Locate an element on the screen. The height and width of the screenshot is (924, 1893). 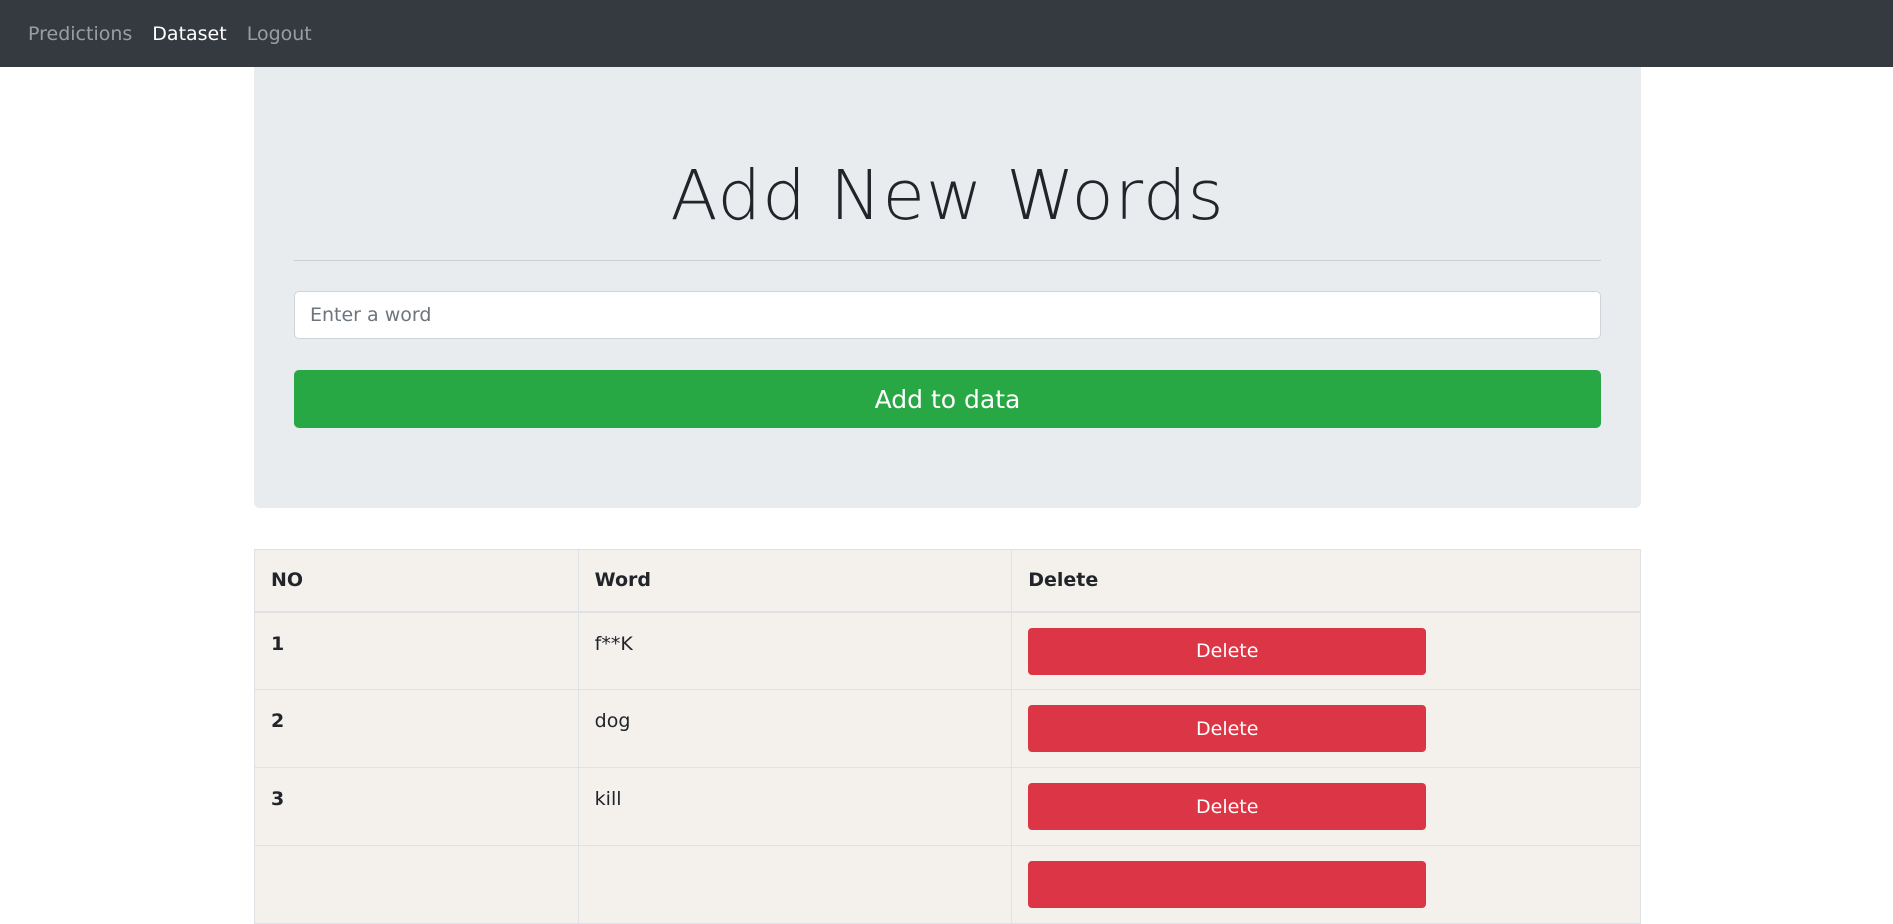
delete-button is located at coordinates (1227, 884).